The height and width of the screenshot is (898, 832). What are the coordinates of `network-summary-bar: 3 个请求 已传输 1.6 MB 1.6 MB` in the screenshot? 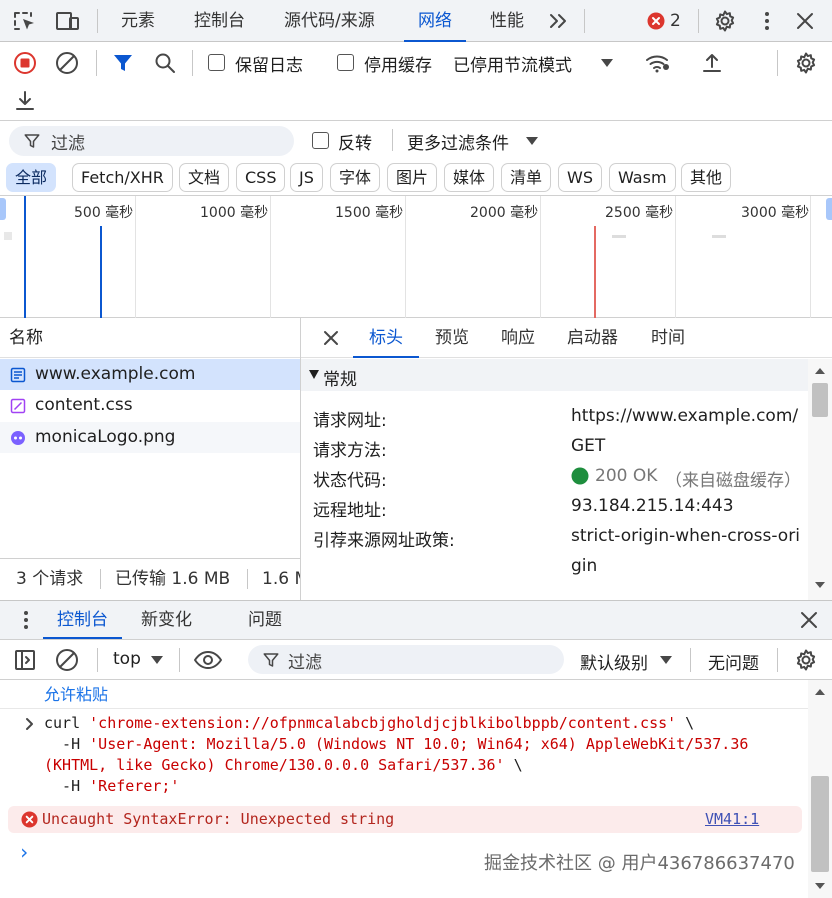 It's located at (150, 578).